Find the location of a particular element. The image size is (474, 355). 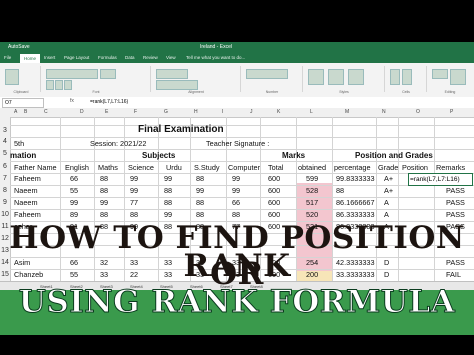

table-cell-english: 99 is located at coordinates (74, 202).